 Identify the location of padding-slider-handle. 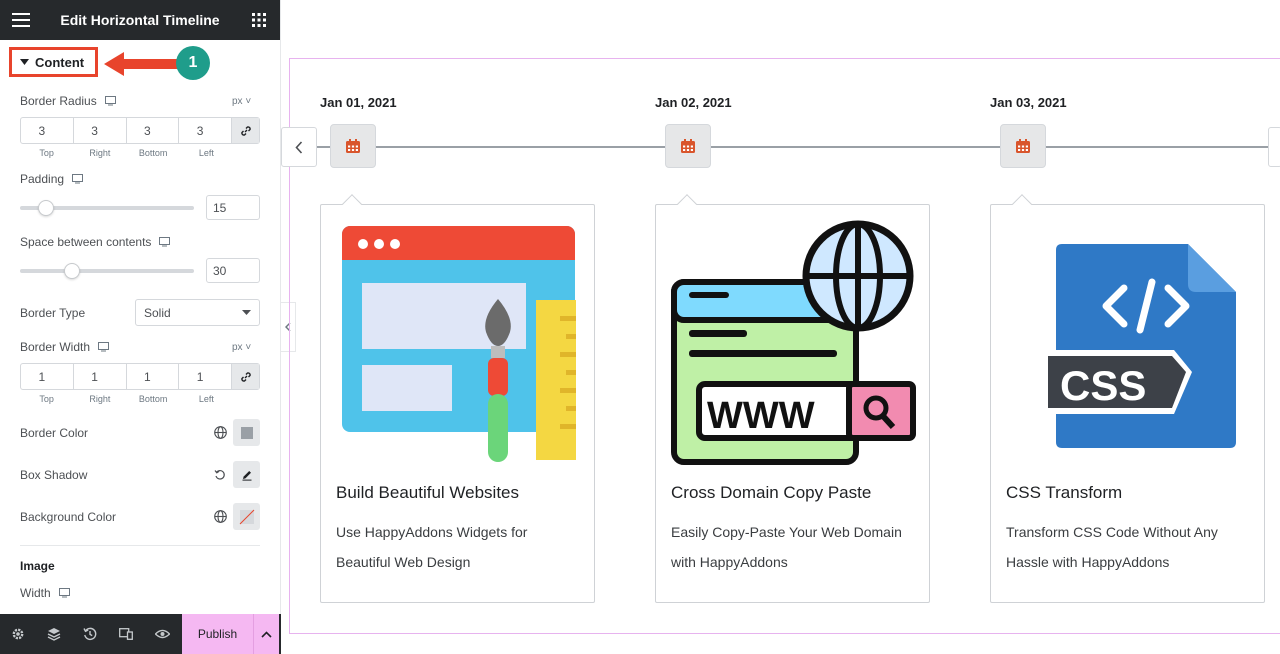
(46, 208).